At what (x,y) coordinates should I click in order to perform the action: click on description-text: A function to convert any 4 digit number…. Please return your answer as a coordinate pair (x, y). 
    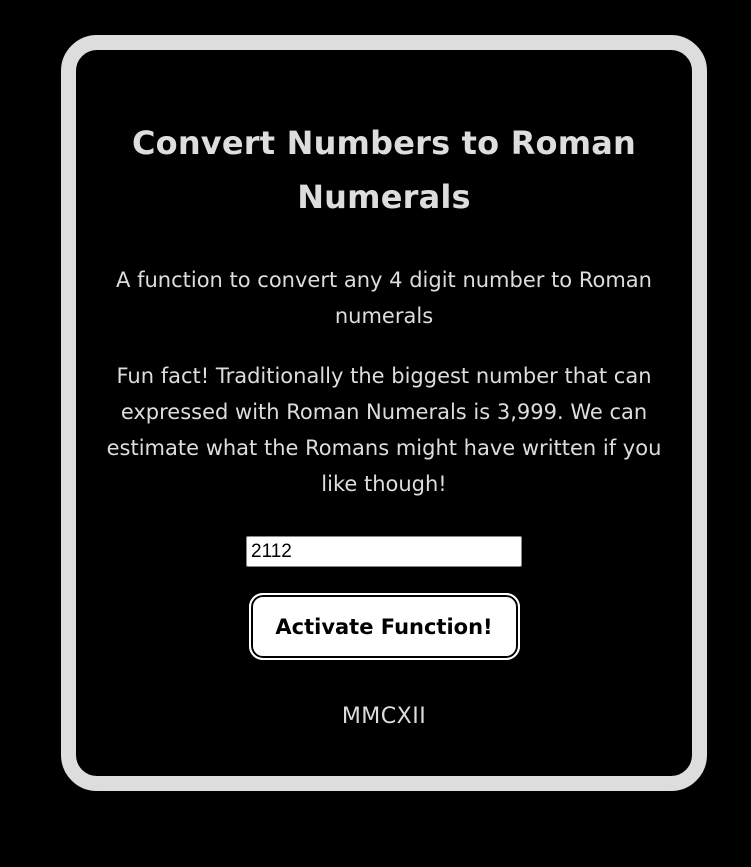
    Looking at the image, I should click on (384, 298).